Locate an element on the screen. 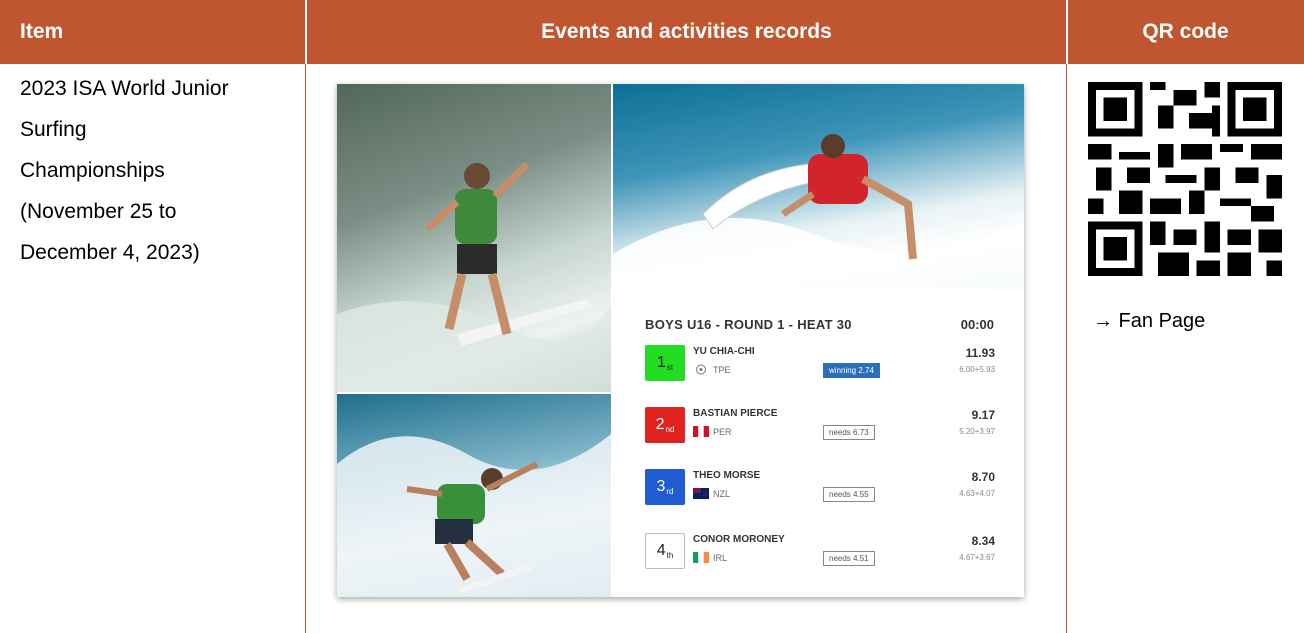  fan-page-qr-code is located at coordinates (1185, 179).